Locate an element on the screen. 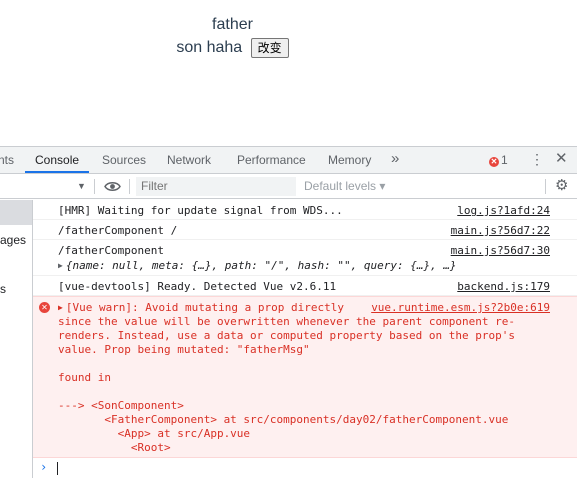 The height and width of the screenshot is (478, 577). default-levels-dropdown: Default levels ▾ is located at coordinates (344, 186).